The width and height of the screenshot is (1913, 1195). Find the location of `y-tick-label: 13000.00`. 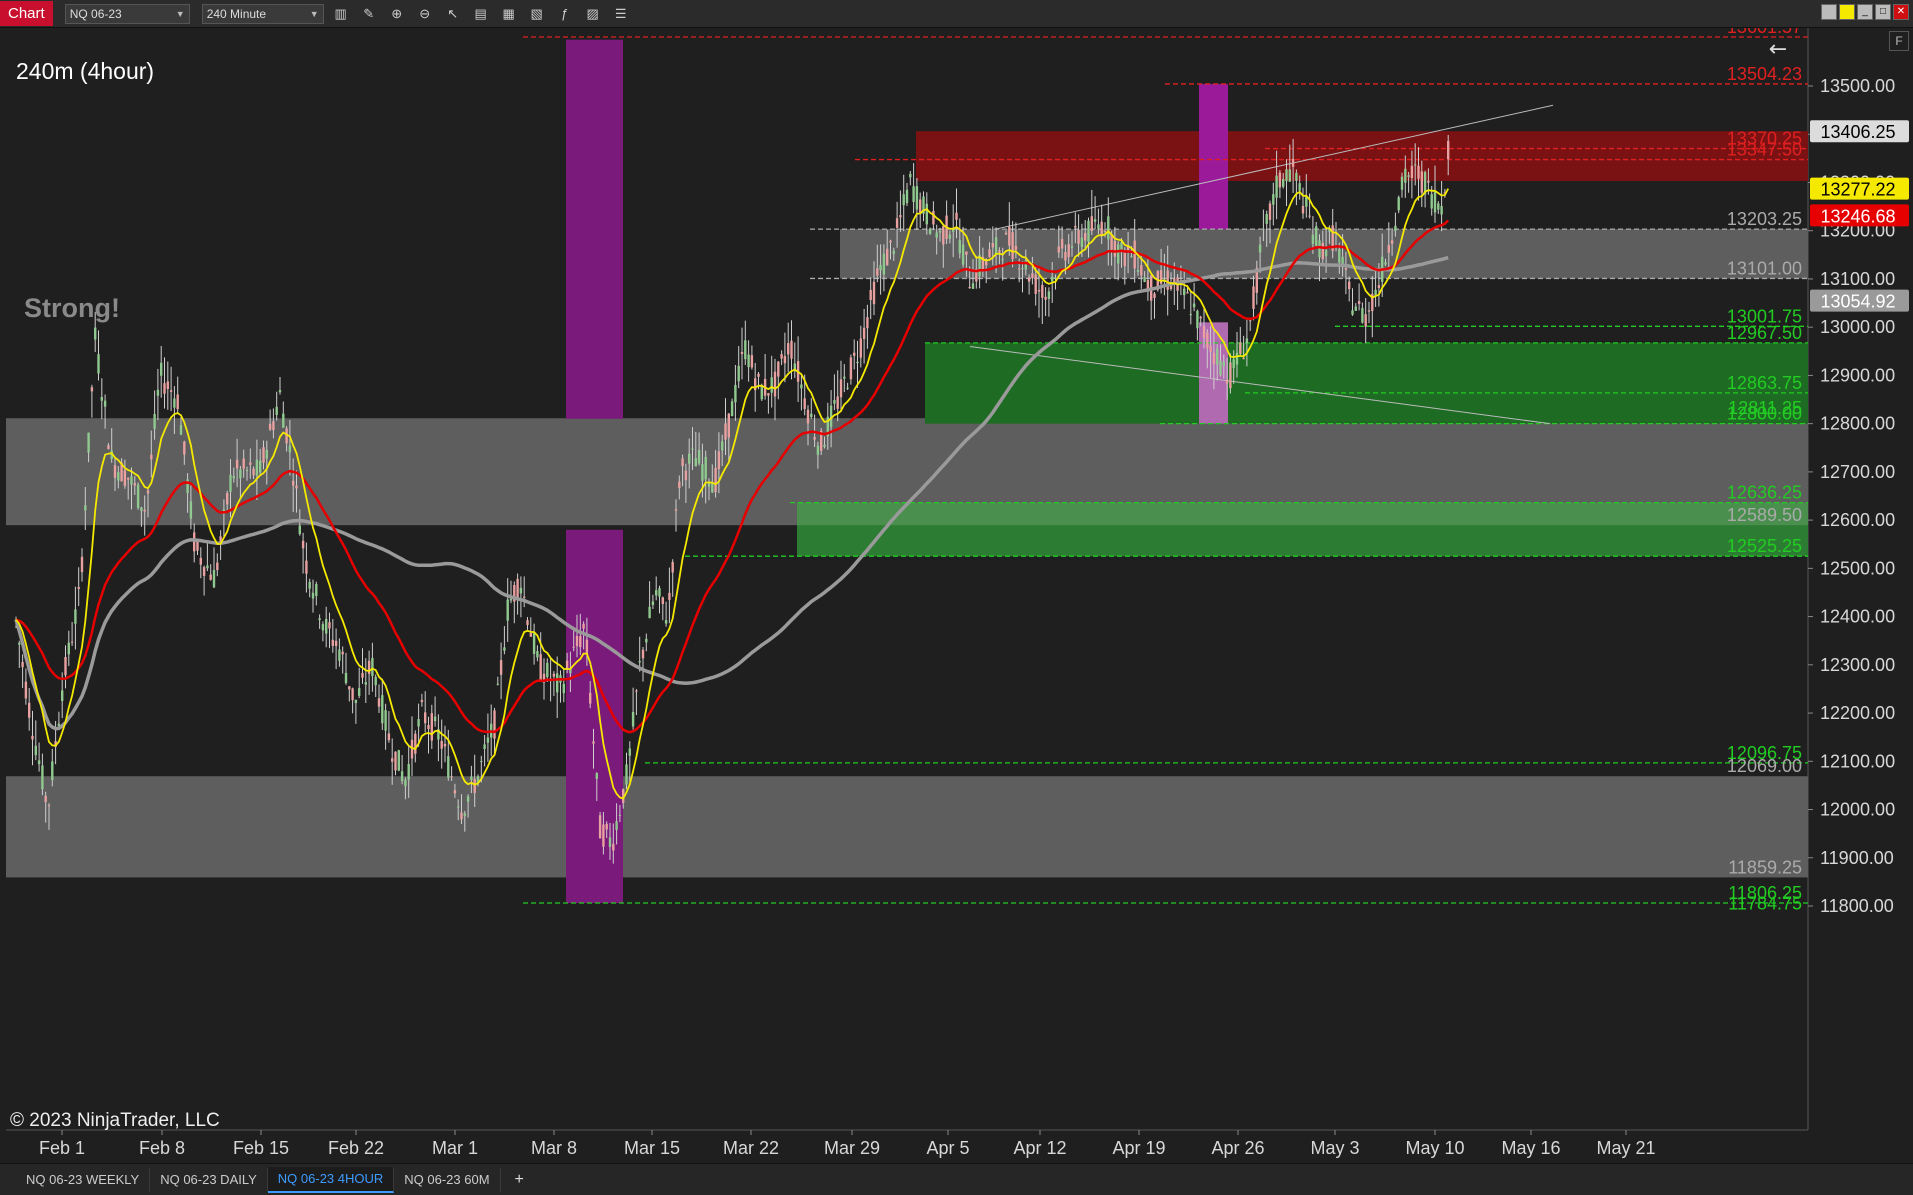

y-tick-label: 13000.00 is located at coordinates (1857, 327).